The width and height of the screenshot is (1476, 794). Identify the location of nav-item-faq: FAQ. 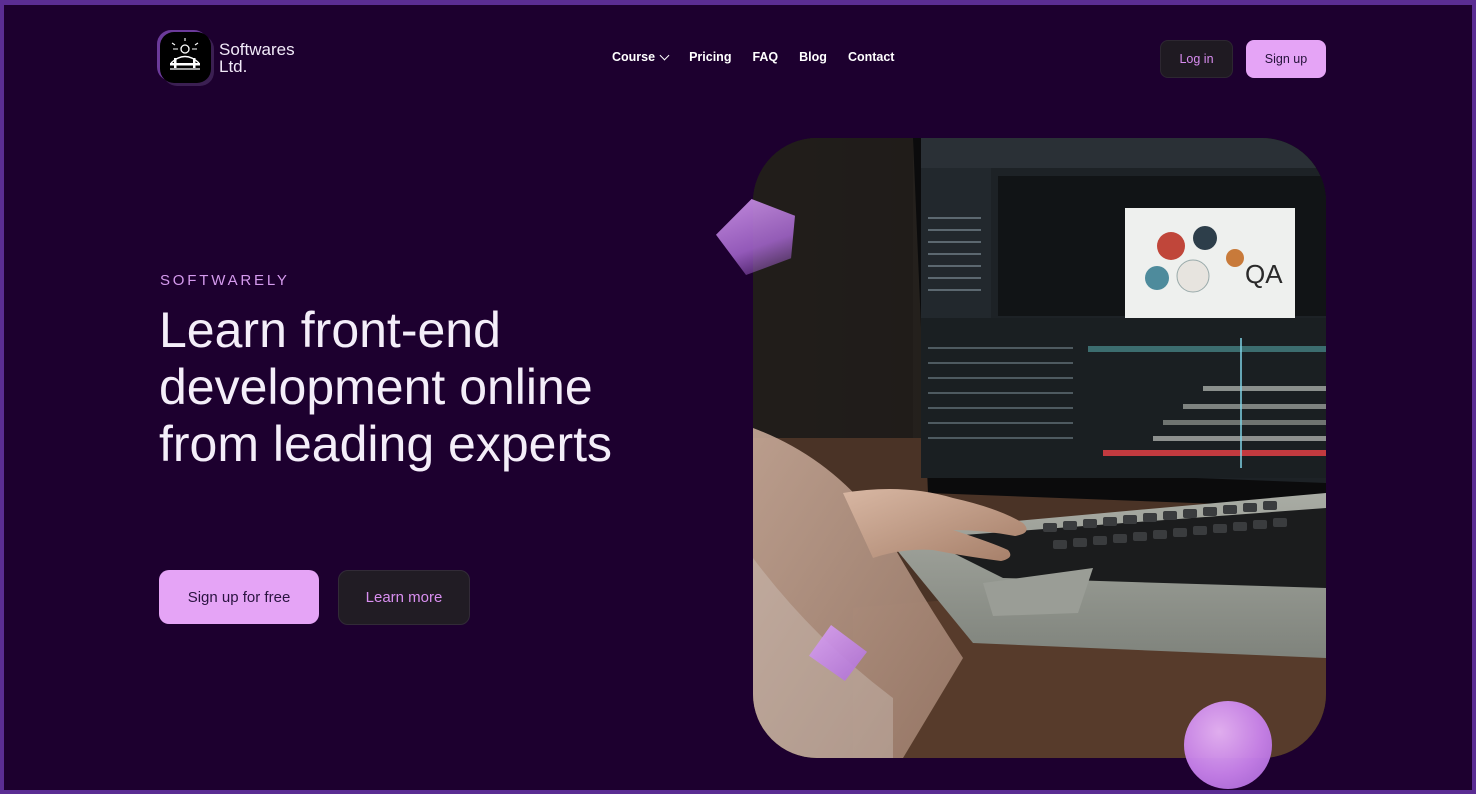
(765, 57).